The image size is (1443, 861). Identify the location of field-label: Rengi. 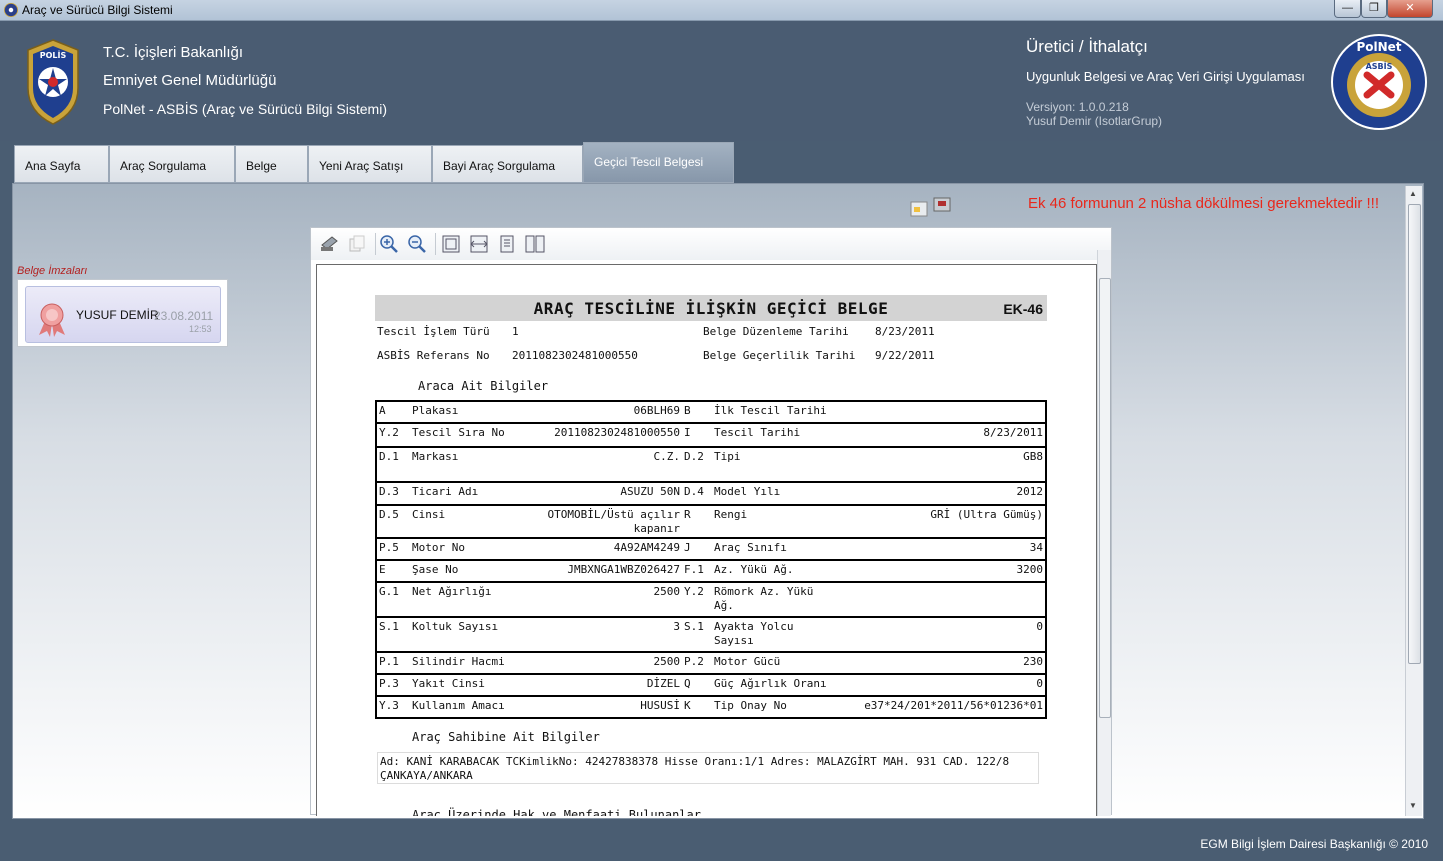
(772, 522).